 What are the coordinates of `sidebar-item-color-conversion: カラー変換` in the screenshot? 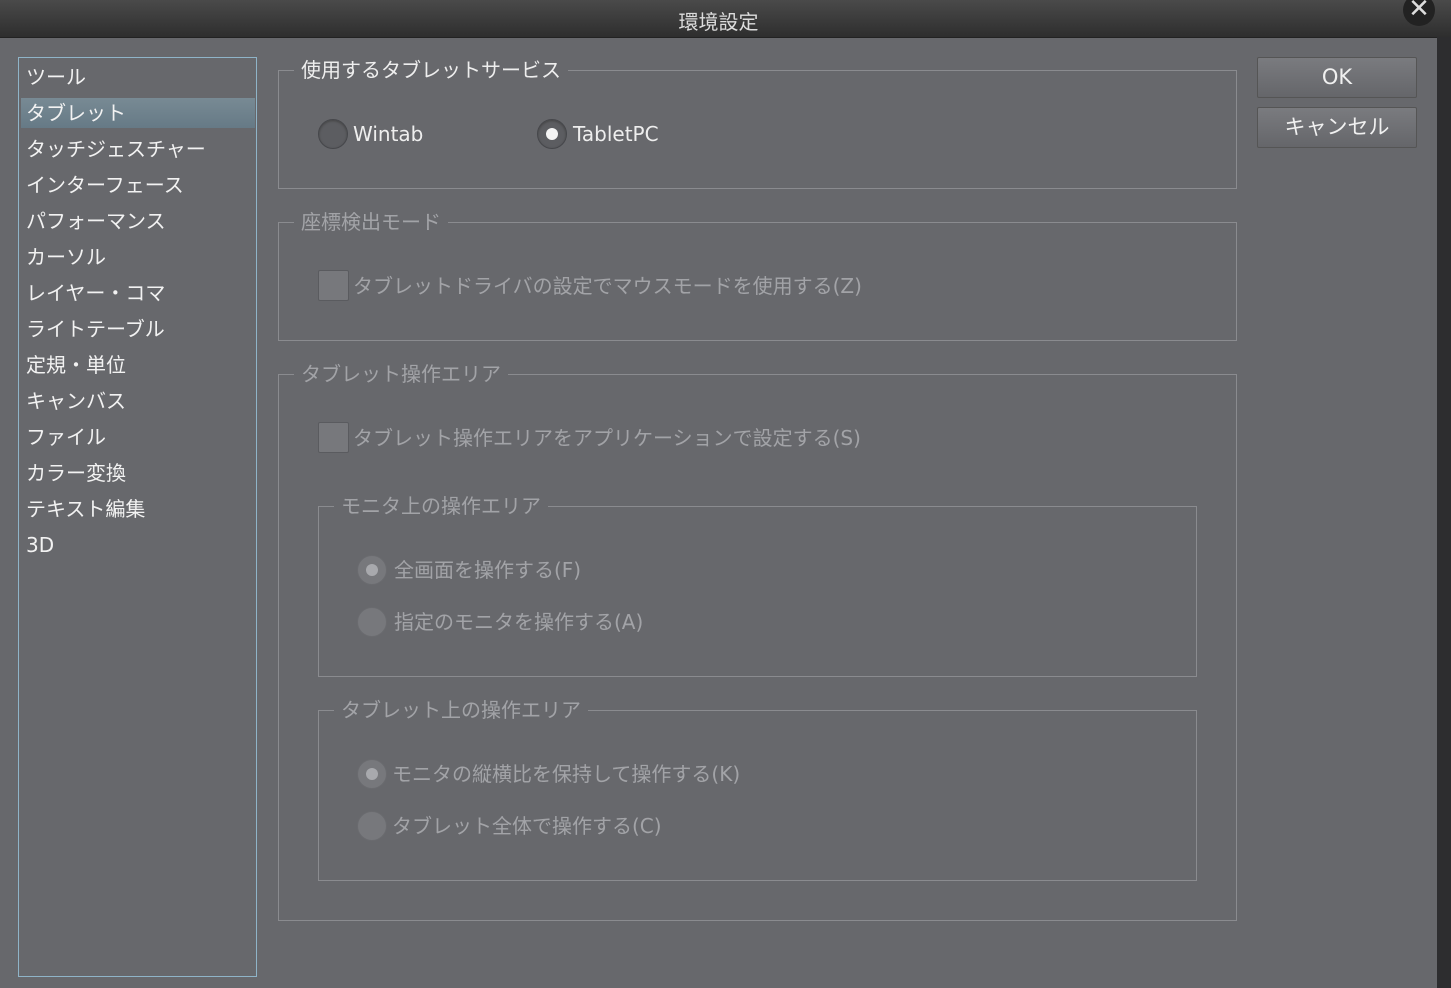 It's located at (138, 473).